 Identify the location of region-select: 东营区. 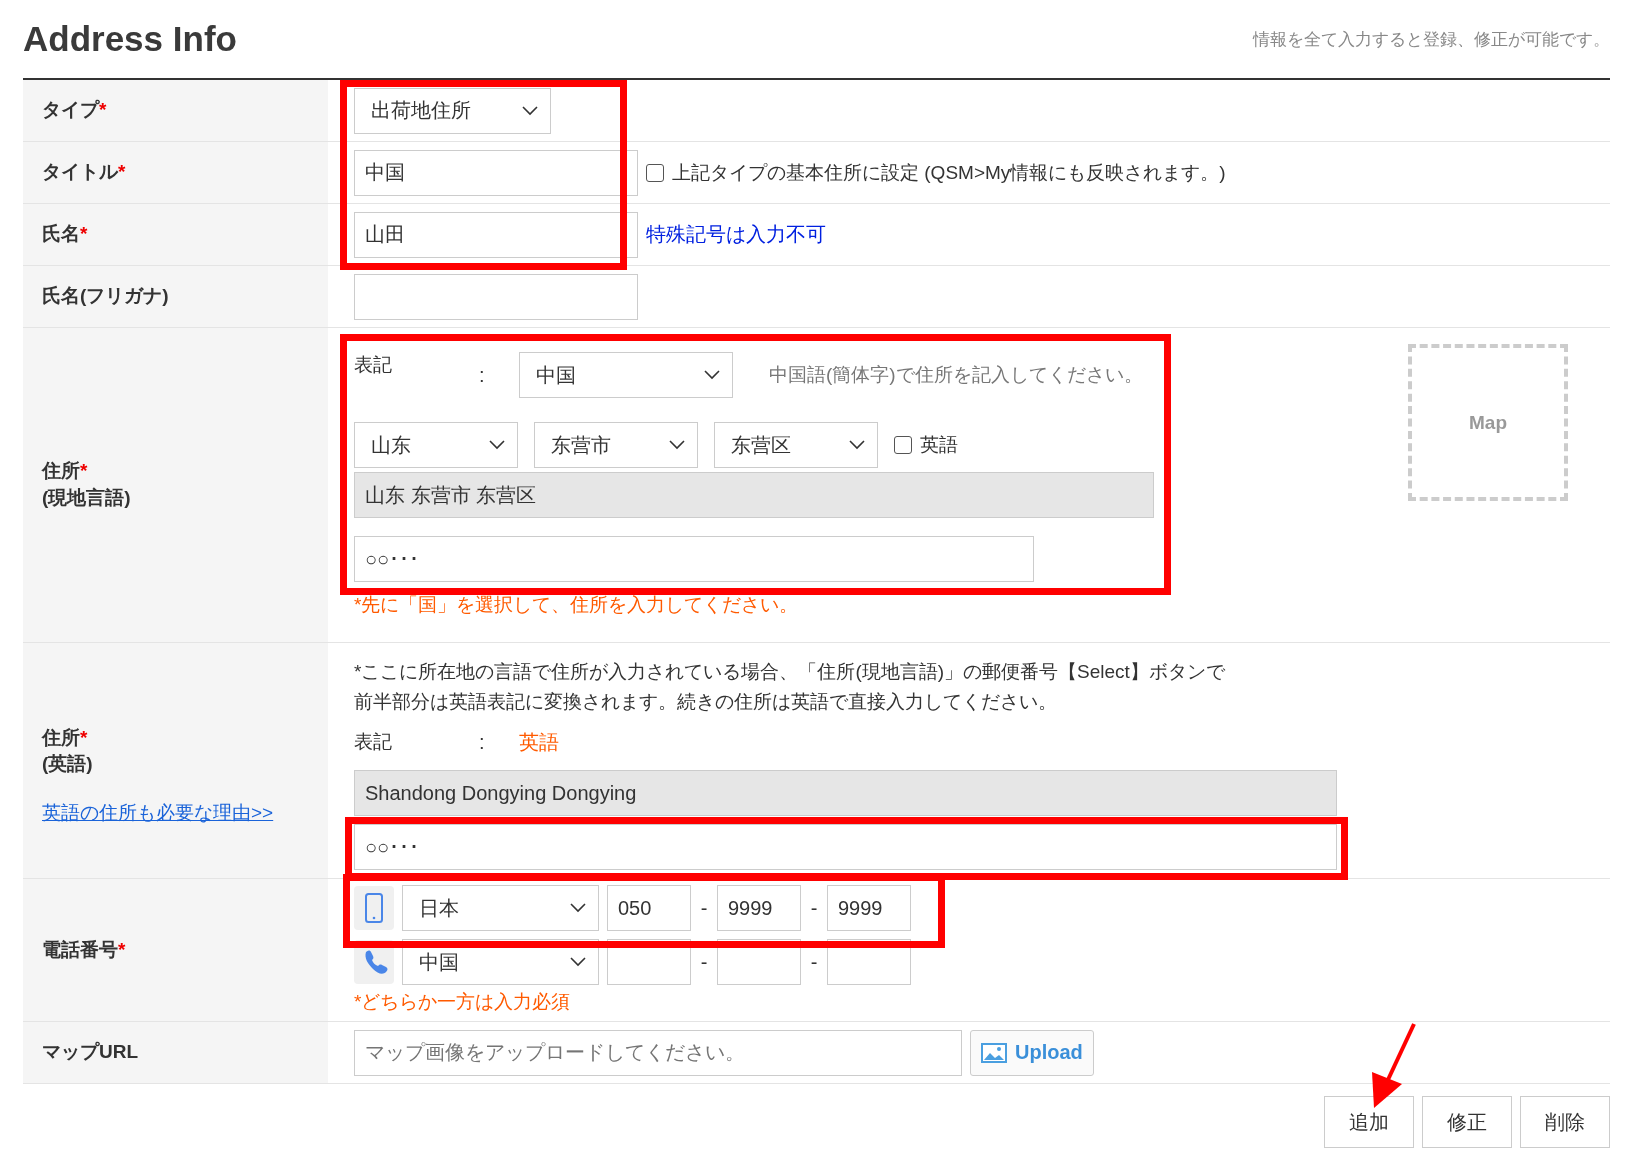
(796, 445).